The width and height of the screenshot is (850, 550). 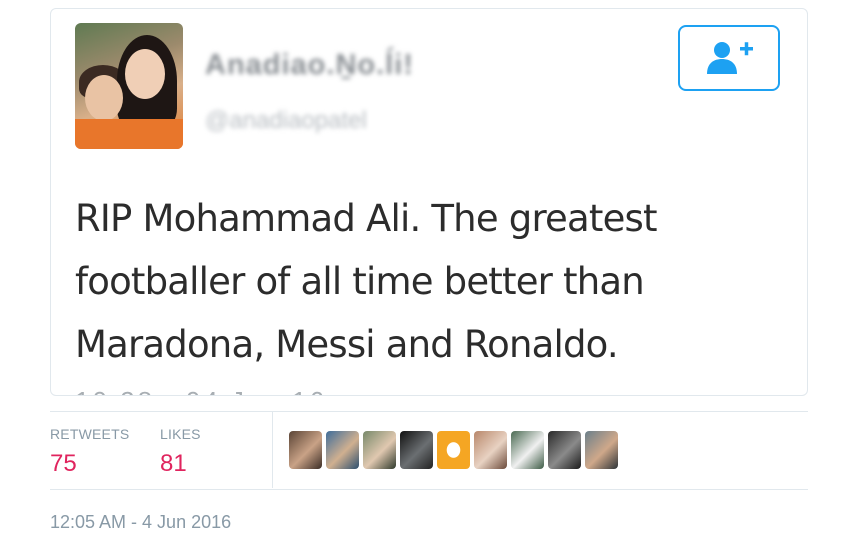 I want to click on likes-count: 81, so click(x=173, y=464).